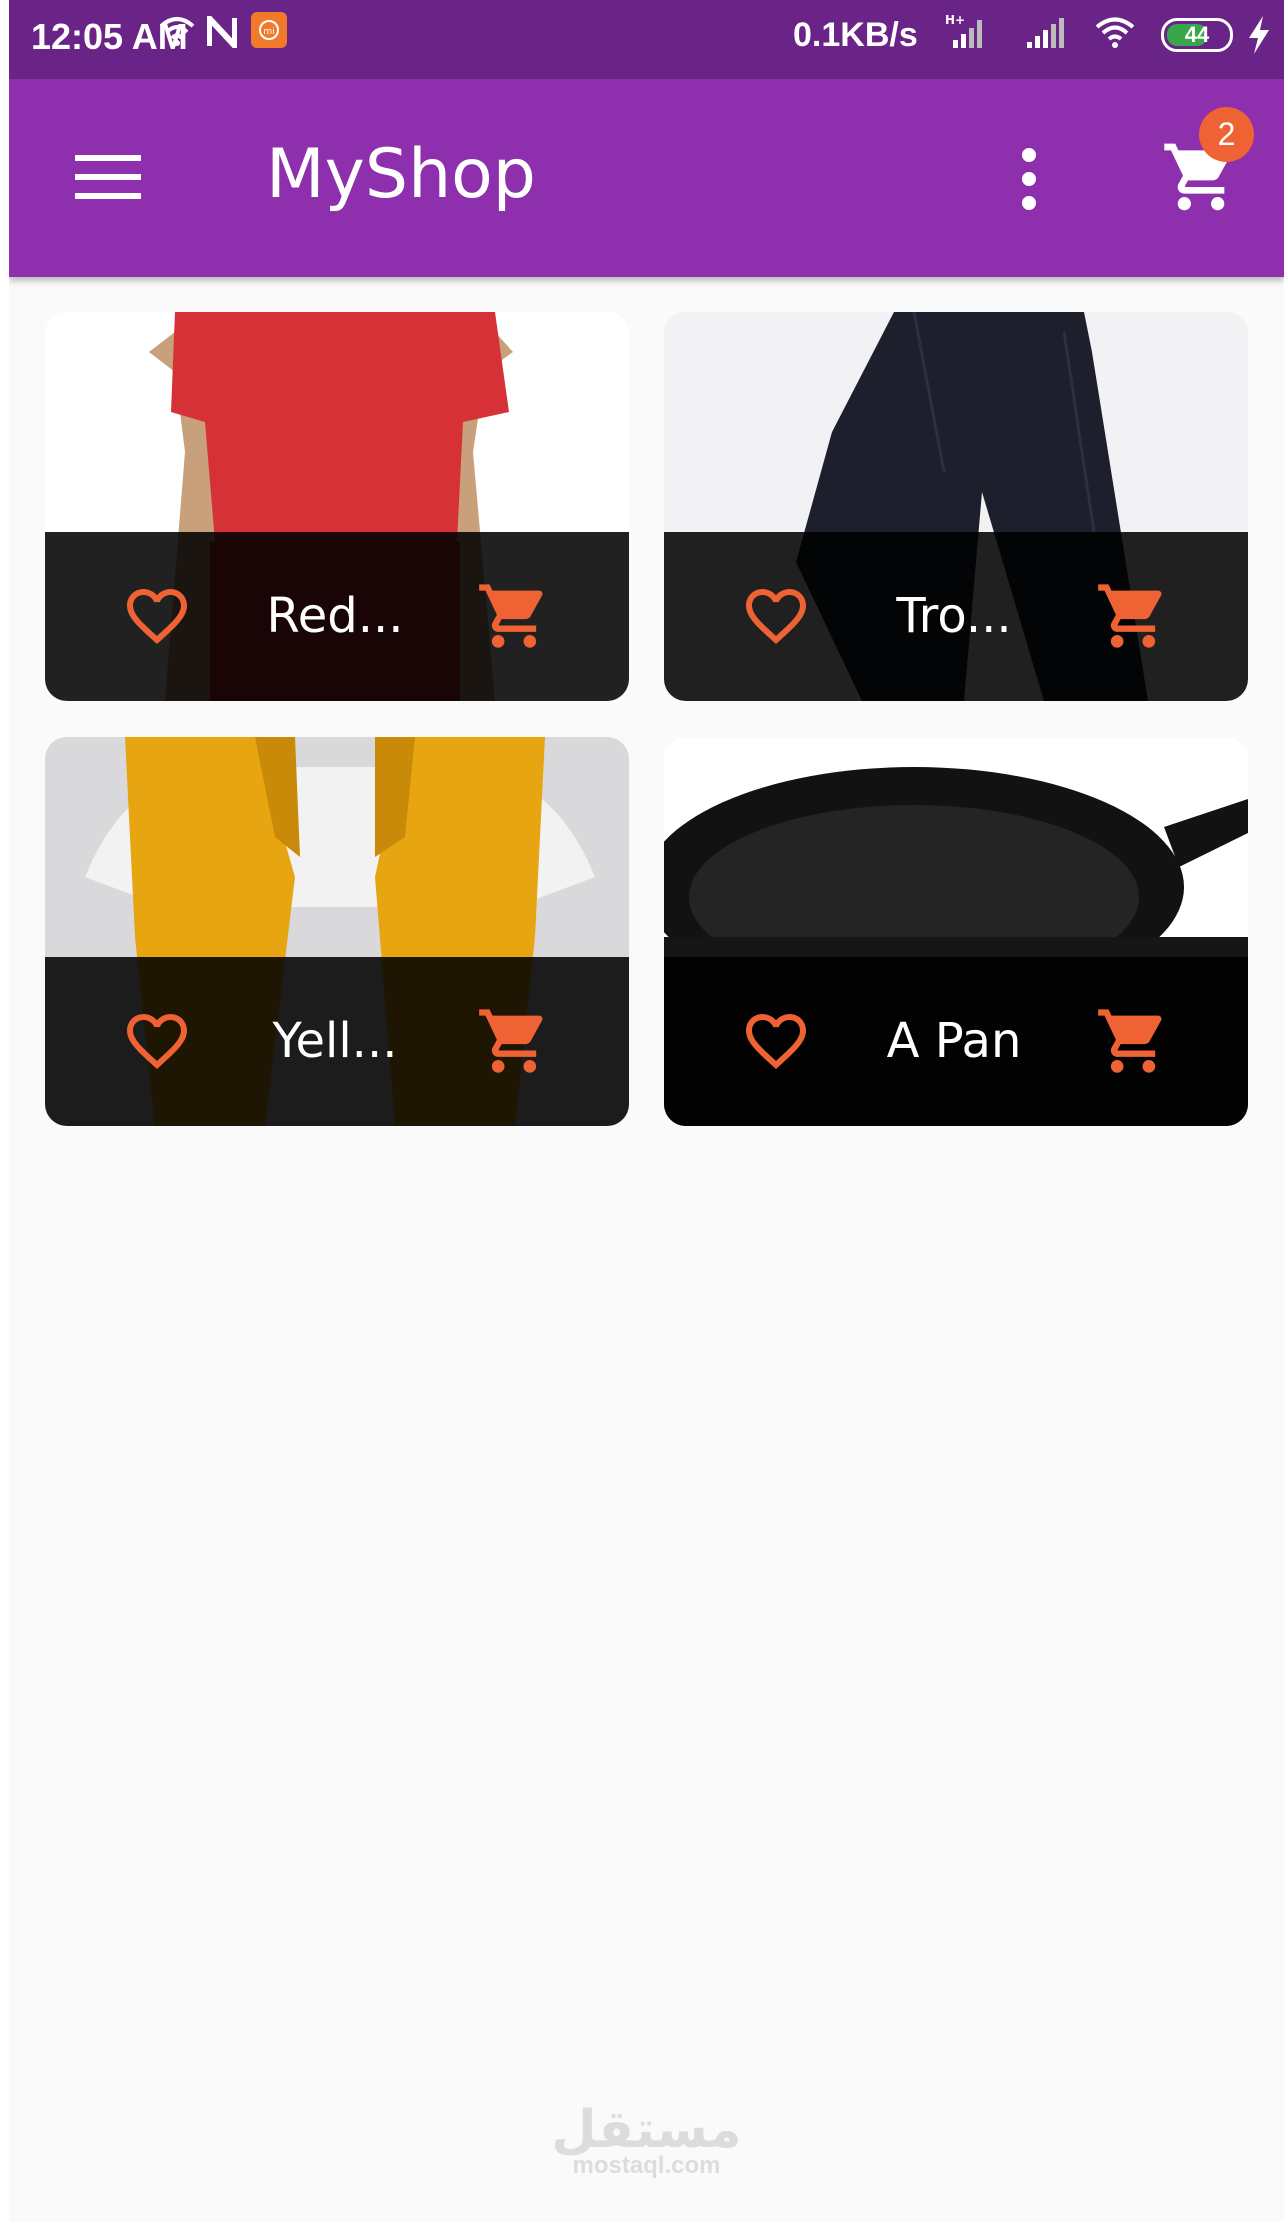  I want to click on watermark-logo: مستقل, so click(646, 2130).